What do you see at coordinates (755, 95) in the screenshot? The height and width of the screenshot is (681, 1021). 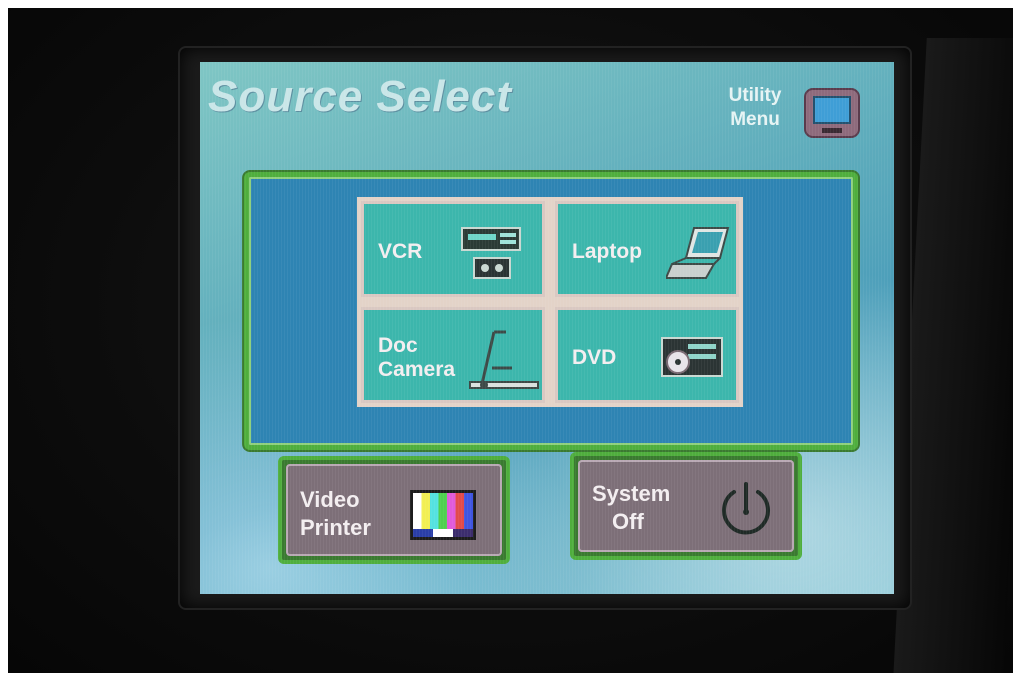 I see `utility-menu-label-line1: Utility` at bounding box center [755, 95].